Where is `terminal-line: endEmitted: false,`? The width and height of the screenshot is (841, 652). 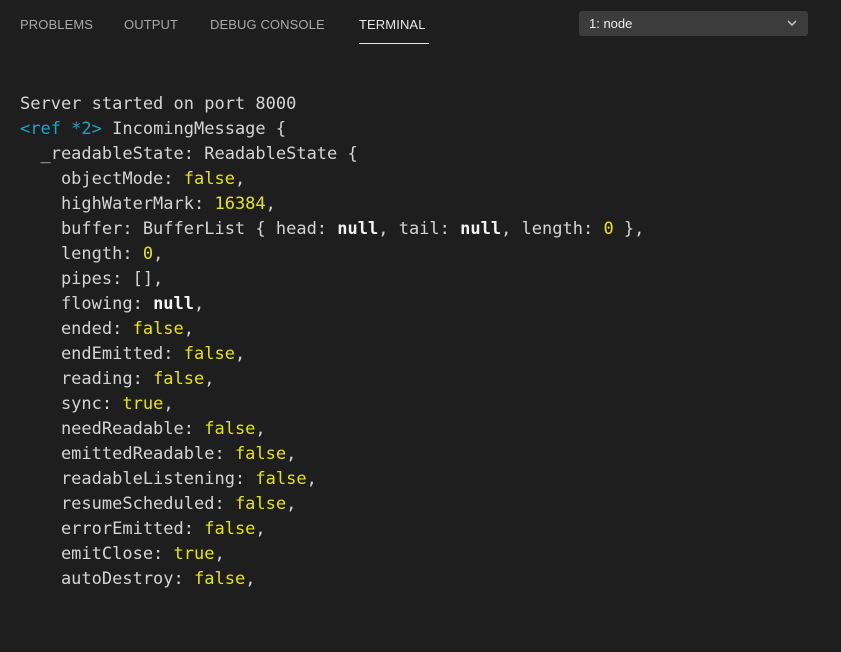 terminal-line: endEmitted: false, is located at coordinates (427, 354).